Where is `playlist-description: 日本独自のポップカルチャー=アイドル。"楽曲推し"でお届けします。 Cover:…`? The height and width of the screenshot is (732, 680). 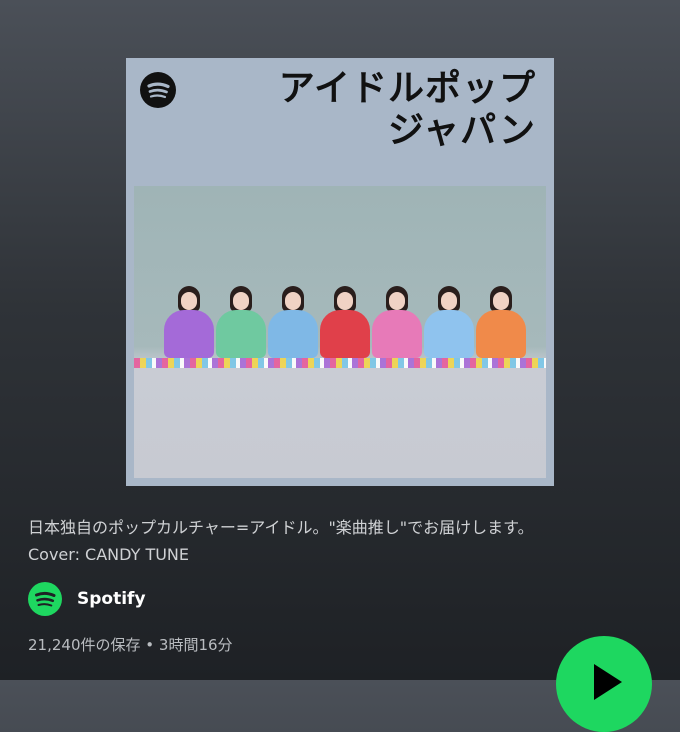
playlist-description: 日本独自のポップカルチャー=アイドル。"楽曲推し"でお届けします。 Cover:… is located at coordinates (348, 541).